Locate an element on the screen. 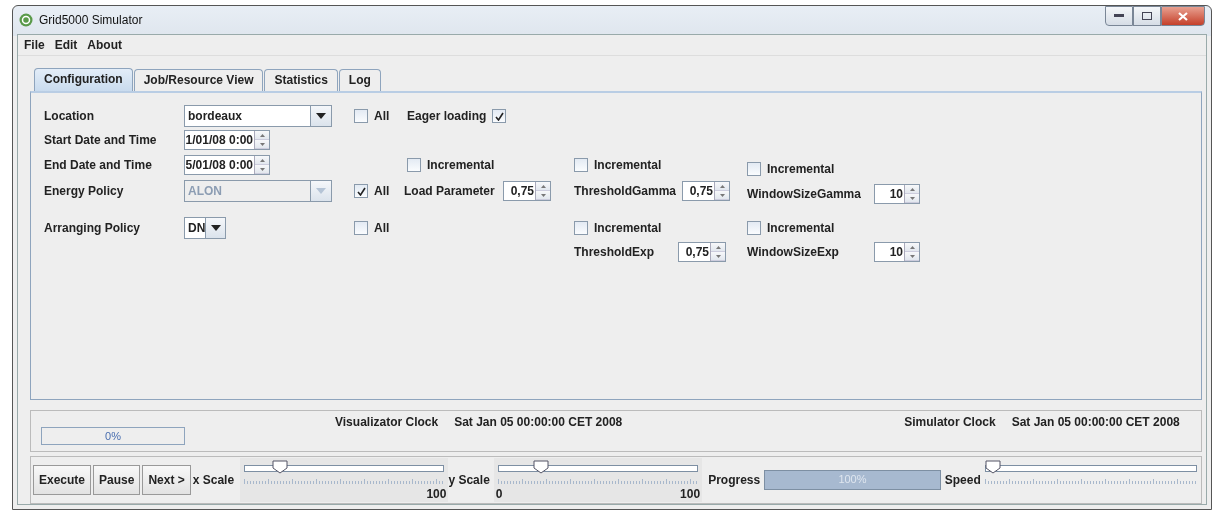 The height and width of the screenshot is (515, 1215). spinner-field: 5/01/08 0:00 is located at coordinates (227, 165).